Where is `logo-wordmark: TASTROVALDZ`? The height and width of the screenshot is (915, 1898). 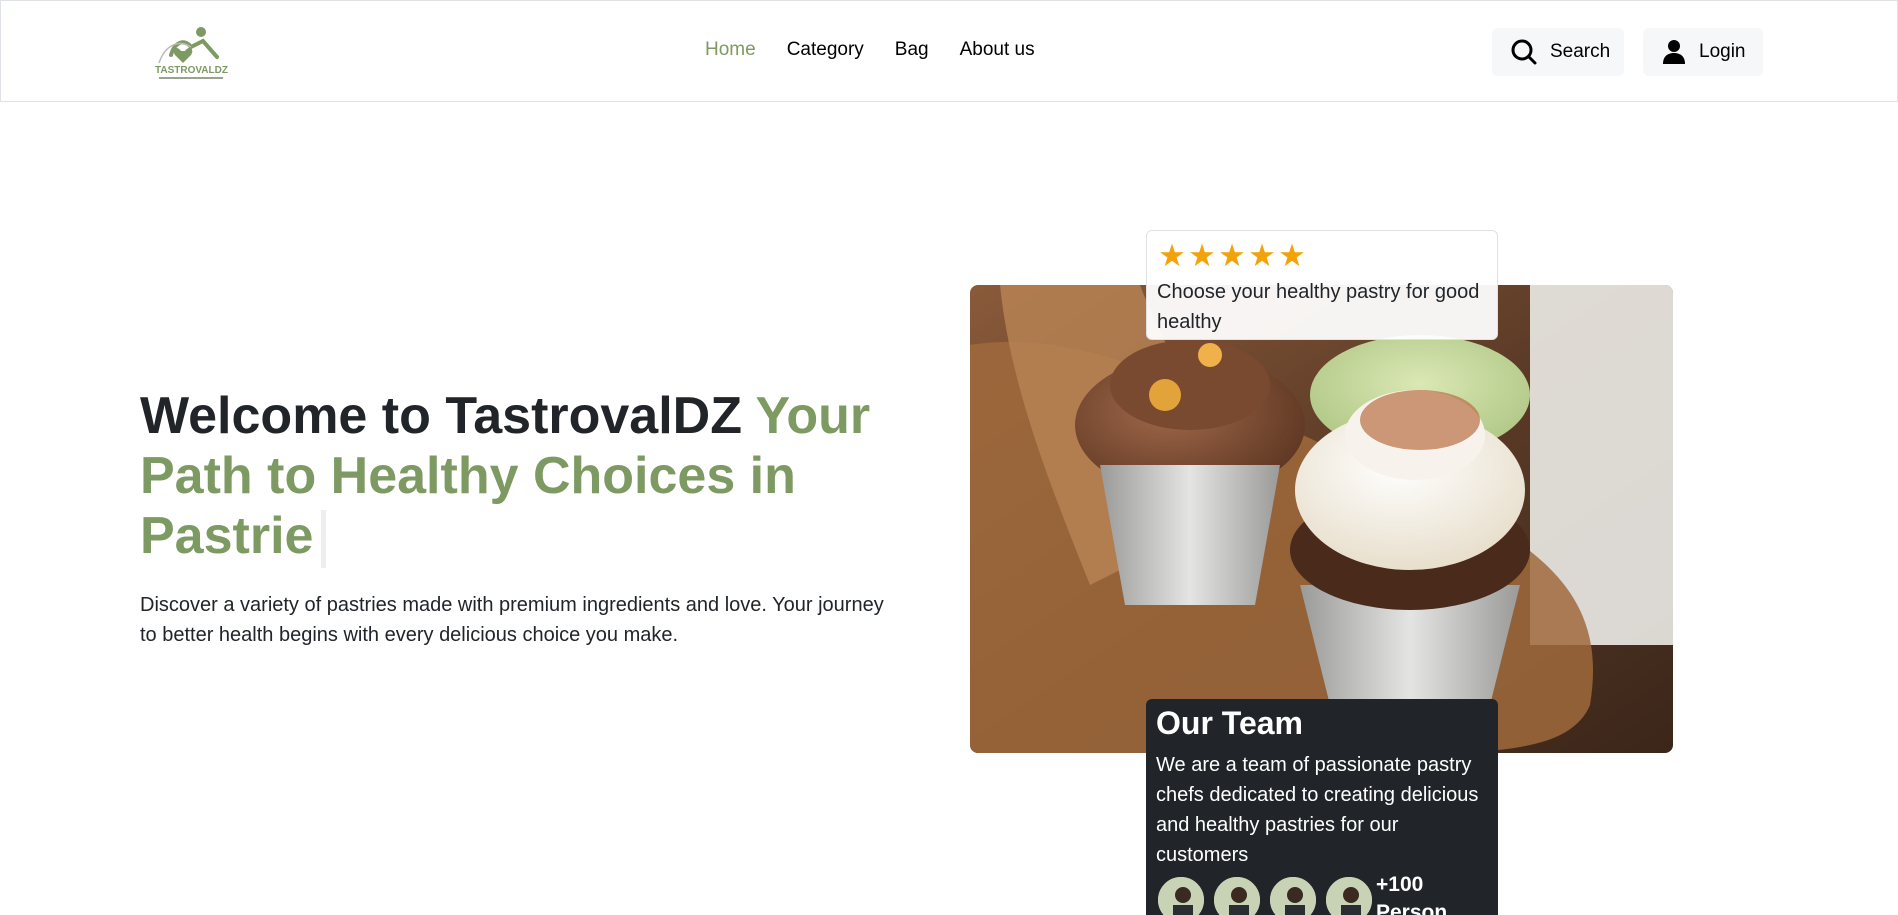
logo-wordmark: TASTROVALDZ is located at coordinates (191, 70).